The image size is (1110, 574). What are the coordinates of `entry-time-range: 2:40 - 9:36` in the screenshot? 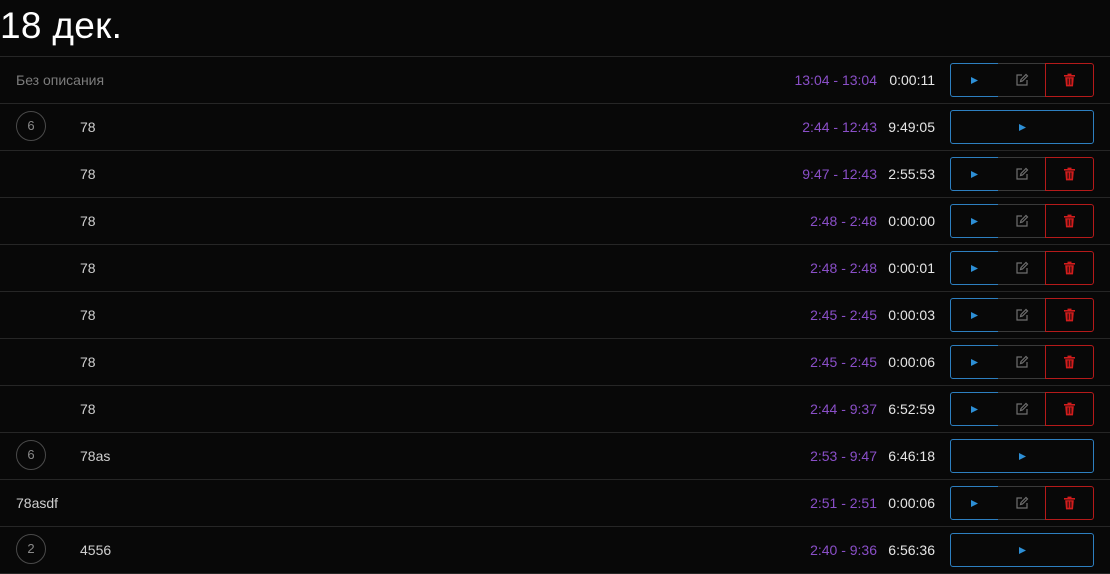 It's located at (843, 550).